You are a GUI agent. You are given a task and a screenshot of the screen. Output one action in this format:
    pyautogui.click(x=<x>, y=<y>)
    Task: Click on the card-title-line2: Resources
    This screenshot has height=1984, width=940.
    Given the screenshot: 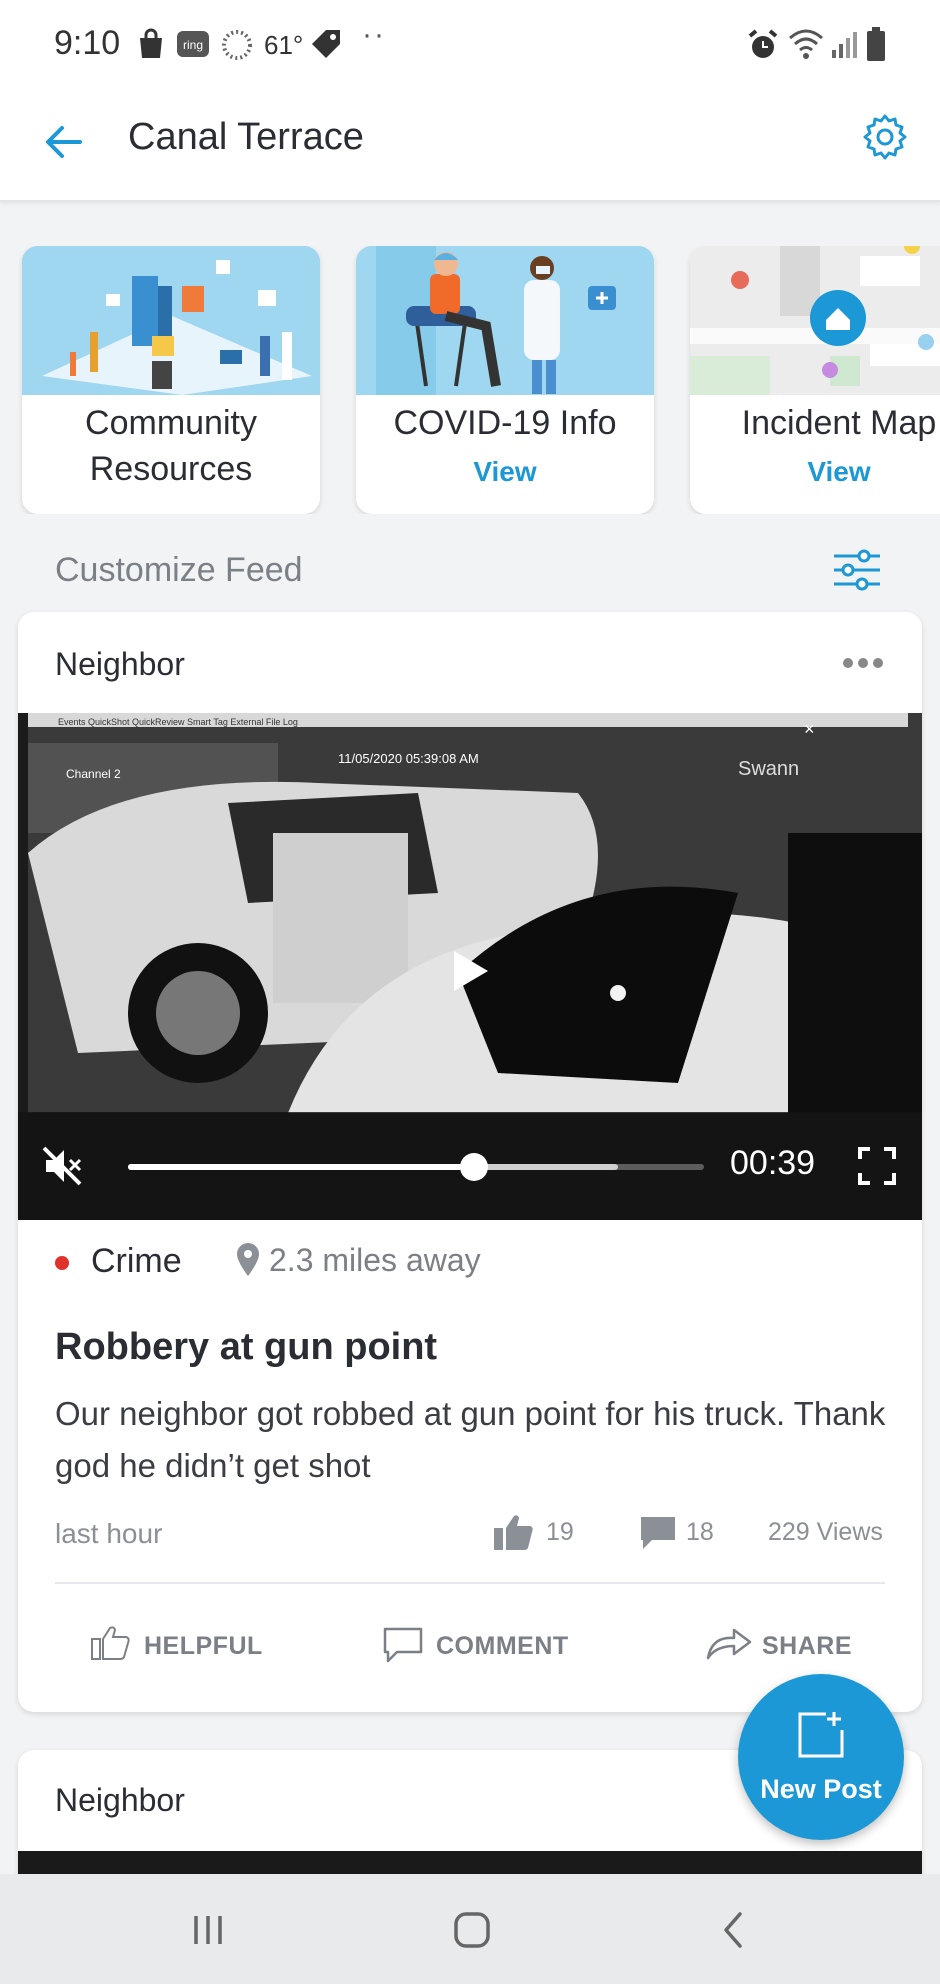 What is the action you would take?
    pyautogui.click(x=171, y=469)
    